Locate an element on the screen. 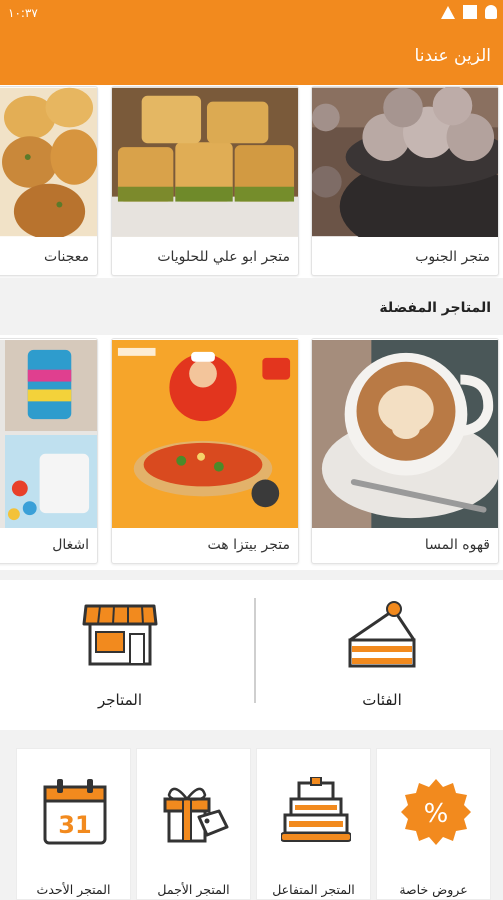 The height and width of the screenshot is (900, 503). interactive-store-tile: المتجر المتفاعل is located at coordinates (313, 824).